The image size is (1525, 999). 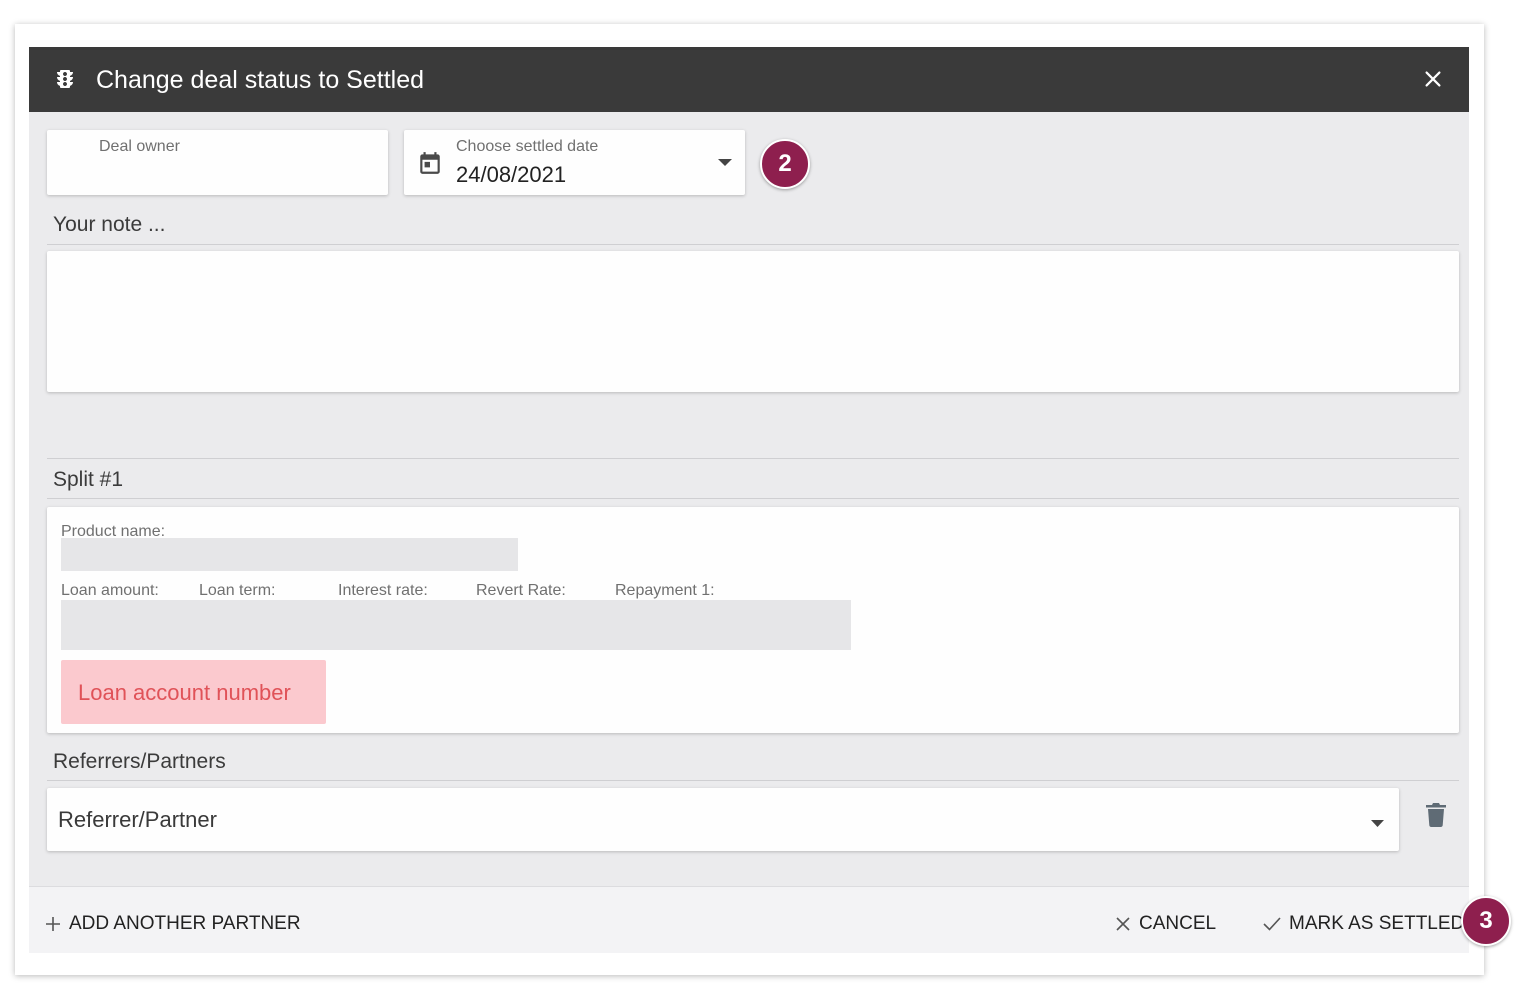 What do you see at coordinates (260, 80) in the screenshot?
I see `dialog-title: Change deal status to Settled` at bounding box center [260, 80].